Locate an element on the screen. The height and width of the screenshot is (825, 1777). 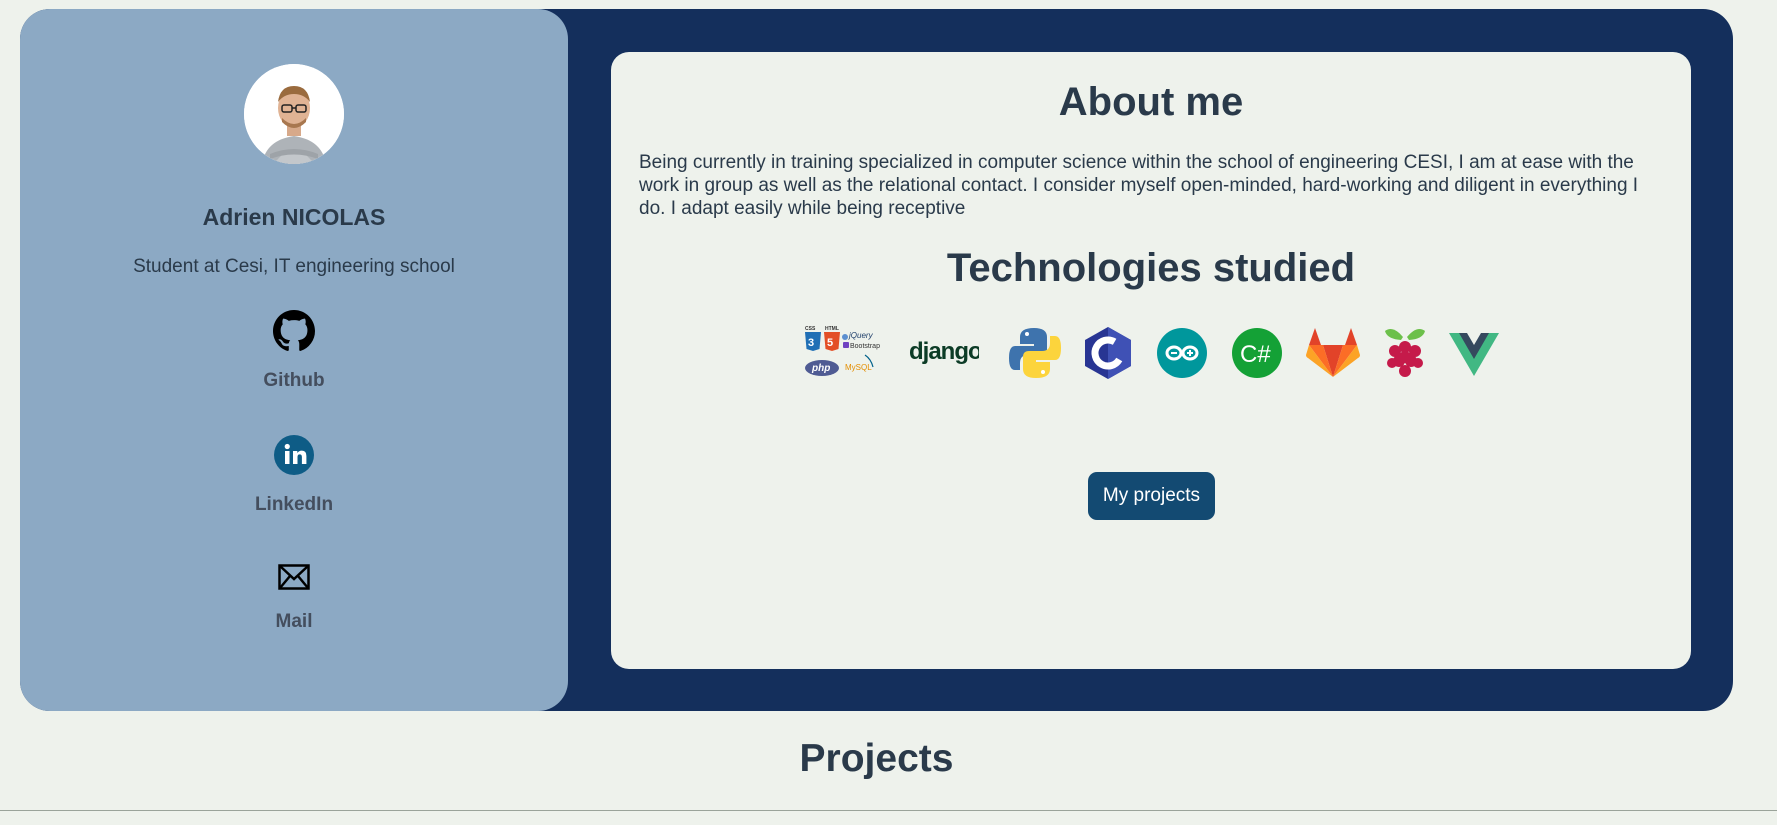
github-link: Github is located at coordinates (294, 351).